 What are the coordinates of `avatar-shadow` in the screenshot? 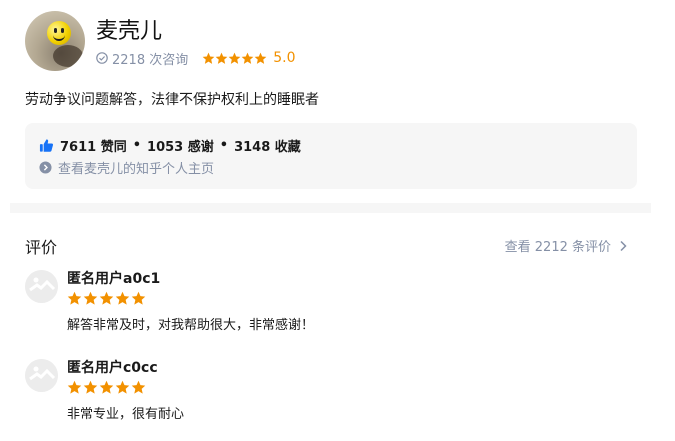 It's located at (68, 56).